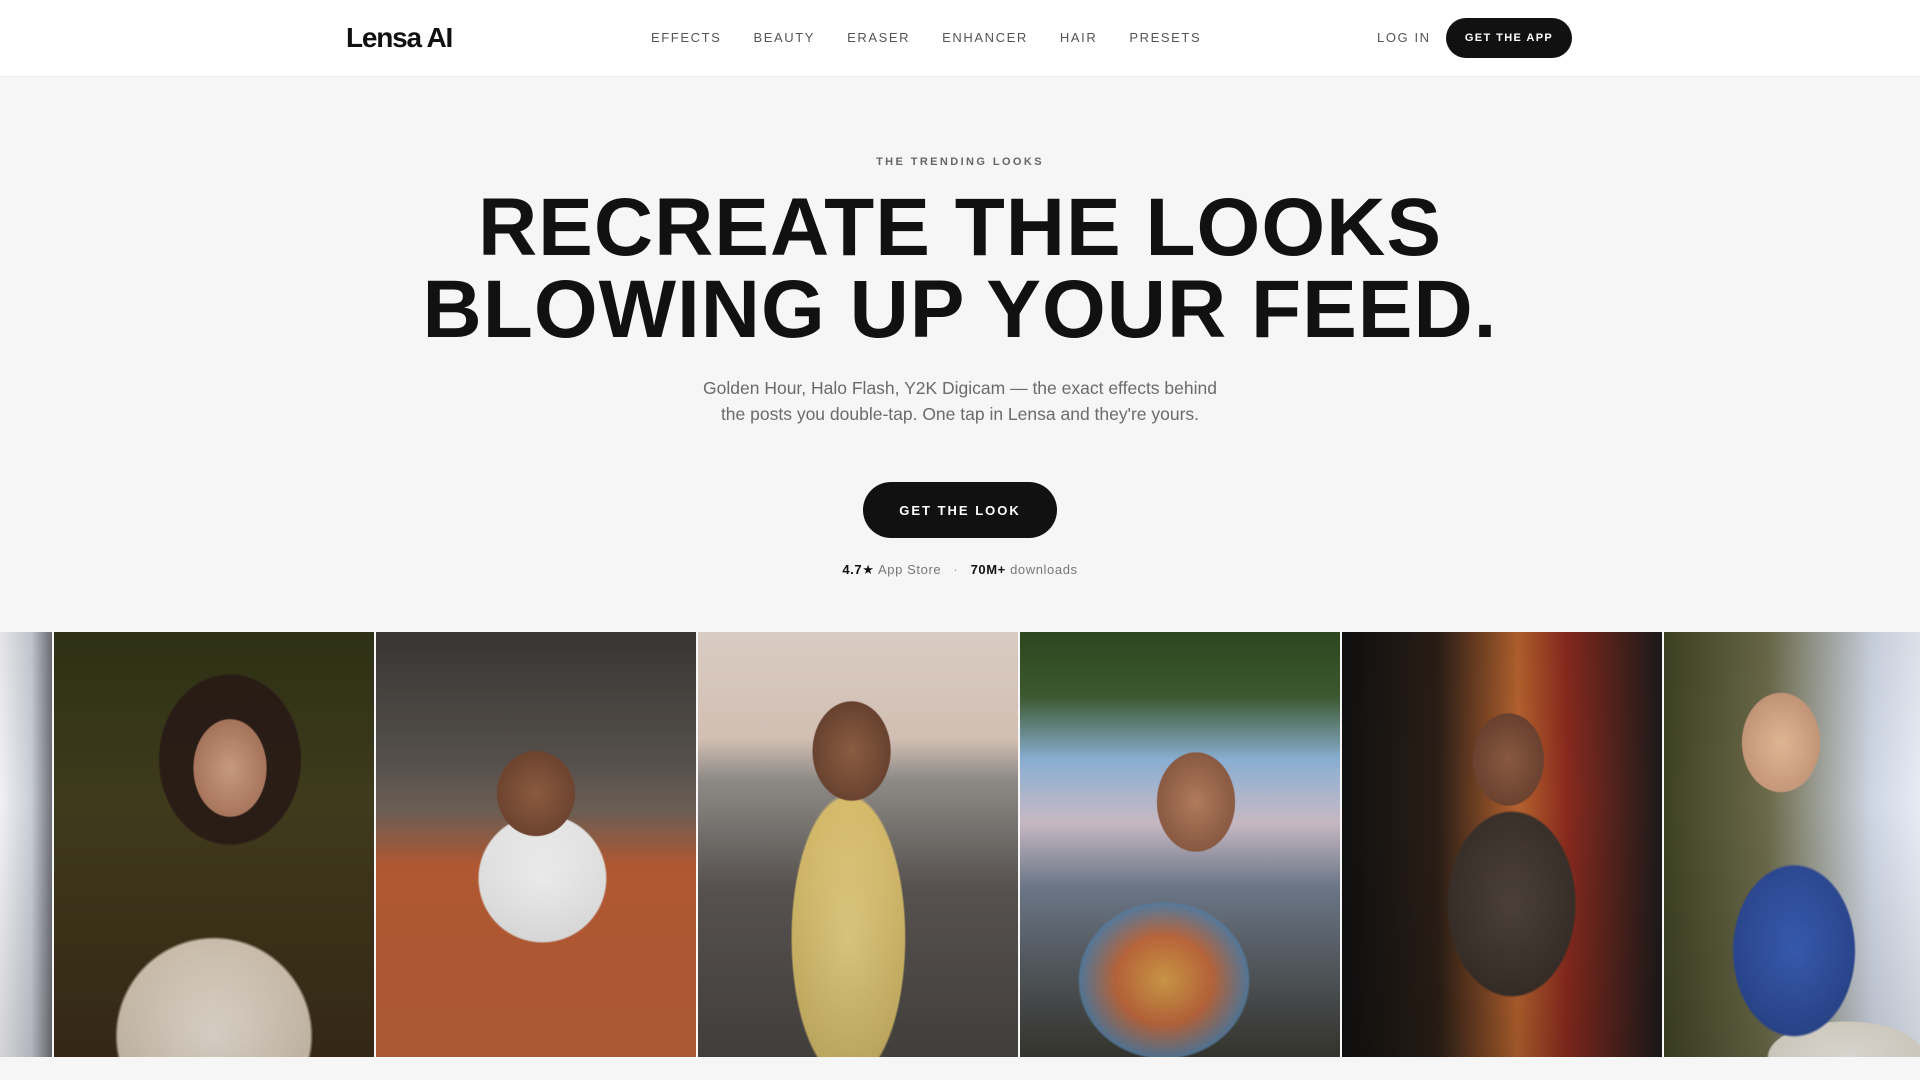  Describe the element at coordinates (1509, 38) in the screenshot. I see `get-the-app-button: GET THE APP` at that location.